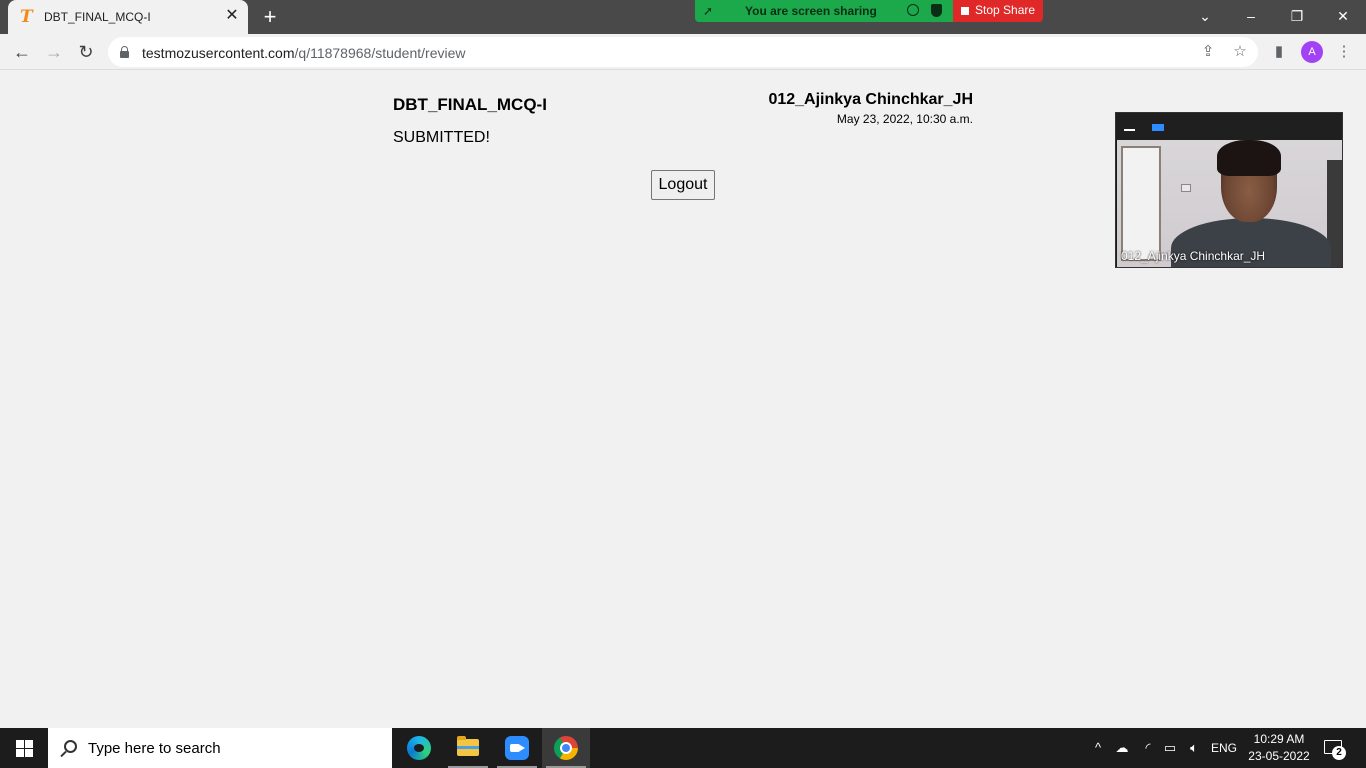 This screenshot has height=768, width=1366. What do you see at coordinates (1194, 748) in the screenshot?
I see `volume-icon: 🔈︎` at bounding box center [1194, 748].